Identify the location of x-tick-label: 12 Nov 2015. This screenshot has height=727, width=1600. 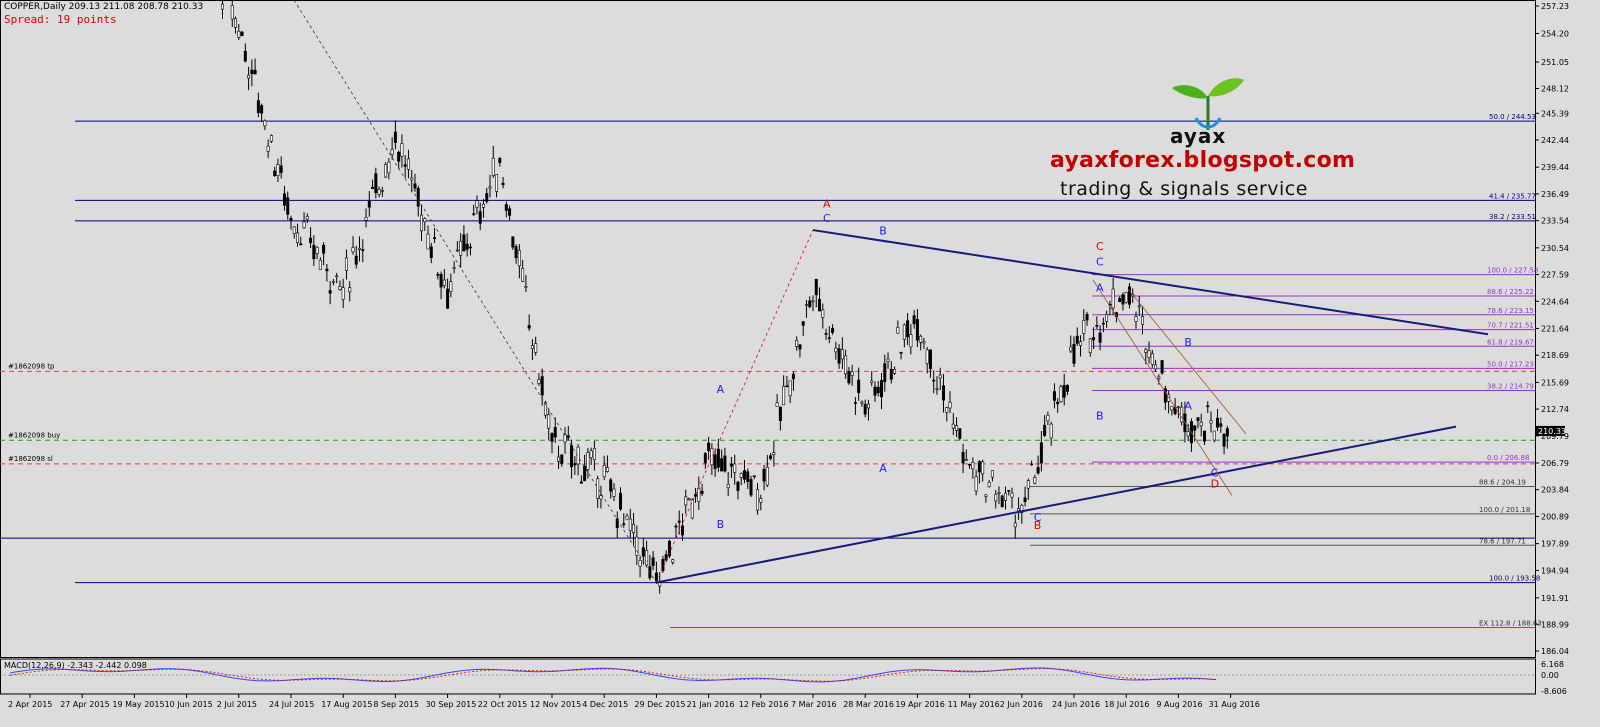
(555, 704).